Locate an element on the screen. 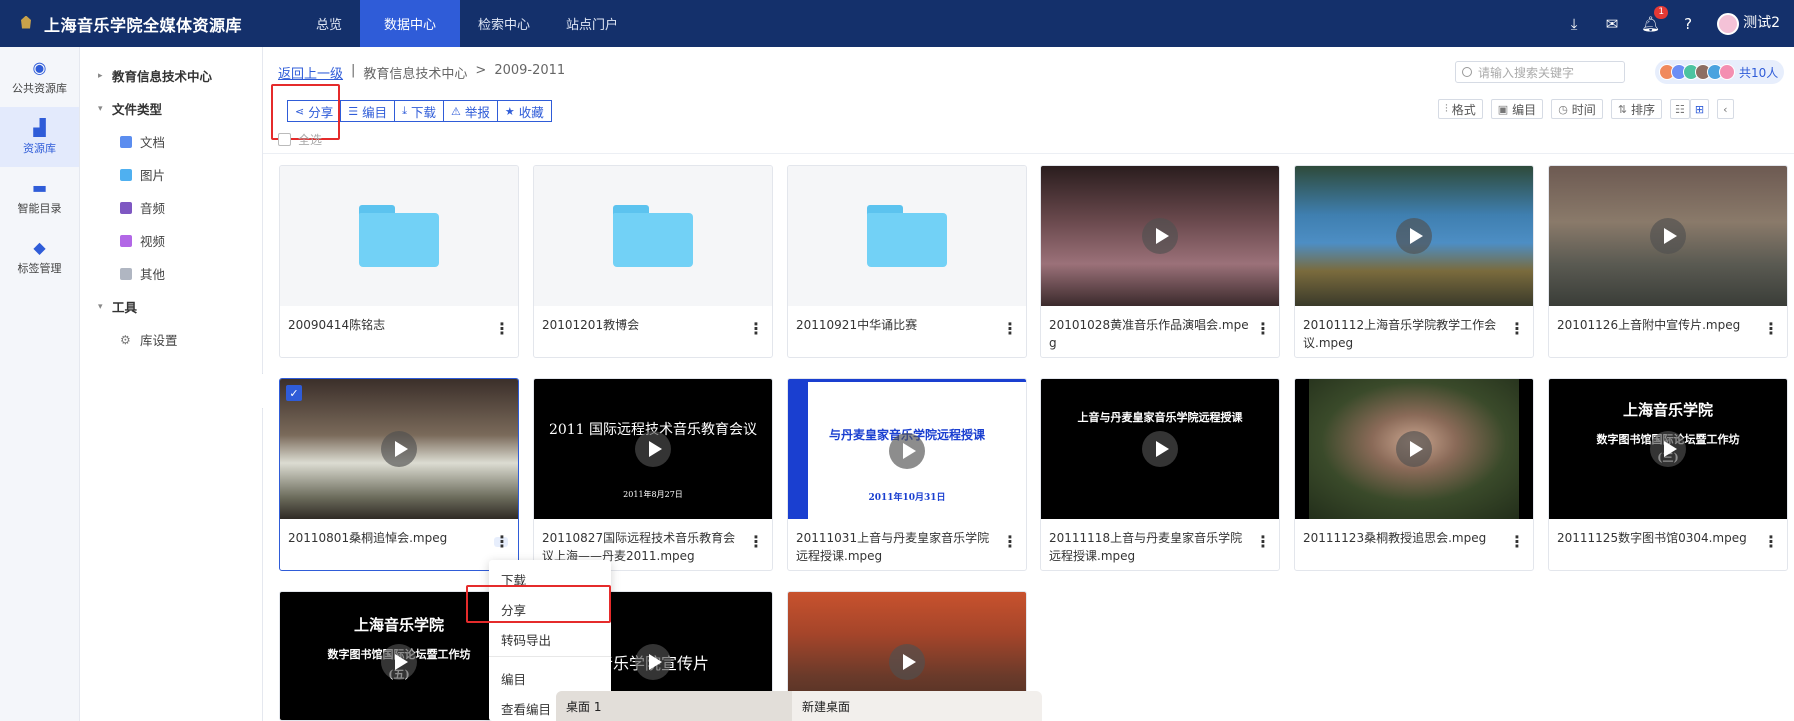 Image resolution: width=1794 pixels, height=721 pixels. favorite-button: ★ 收藏 is located at coordinates (524, 111).